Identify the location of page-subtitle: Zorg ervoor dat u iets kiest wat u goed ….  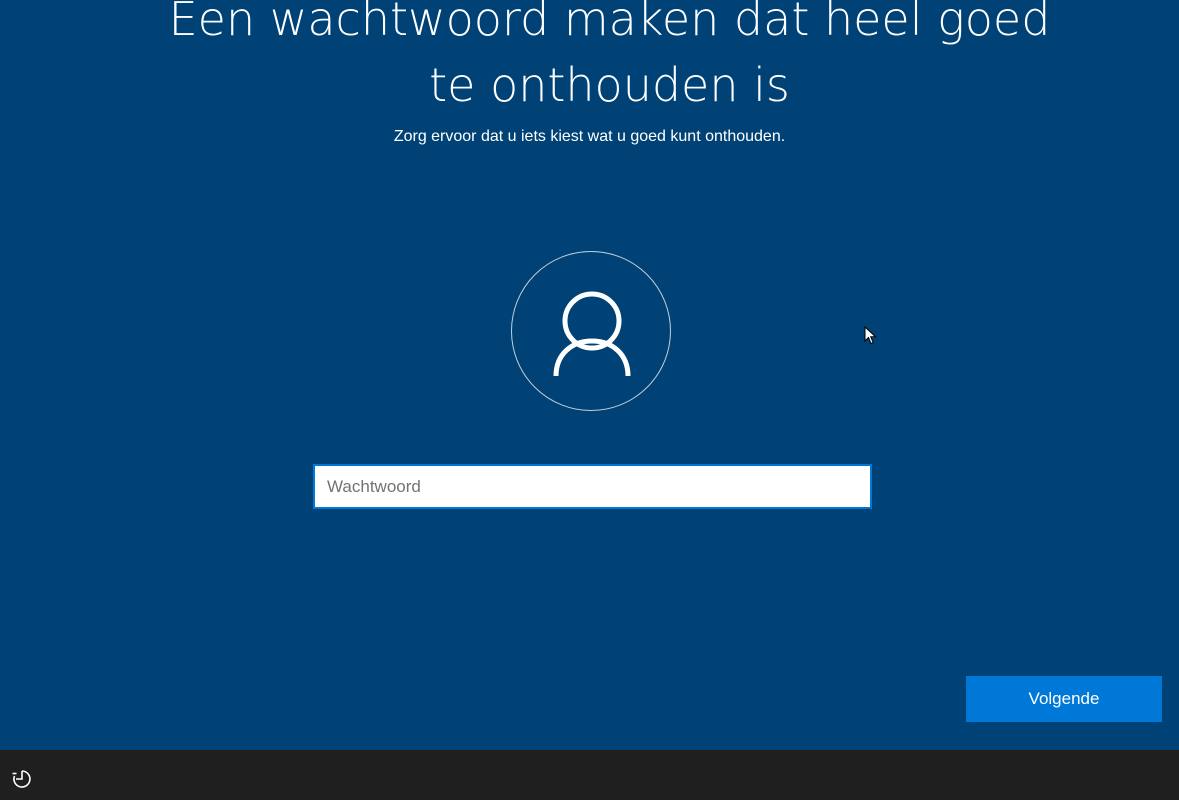
(589, 136).